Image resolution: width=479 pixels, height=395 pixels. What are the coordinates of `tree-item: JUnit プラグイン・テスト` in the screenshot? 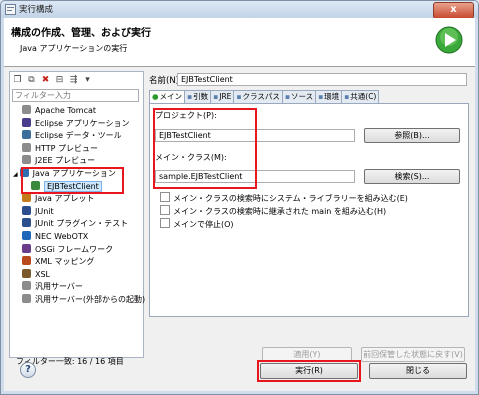 It's located at (75, 224).